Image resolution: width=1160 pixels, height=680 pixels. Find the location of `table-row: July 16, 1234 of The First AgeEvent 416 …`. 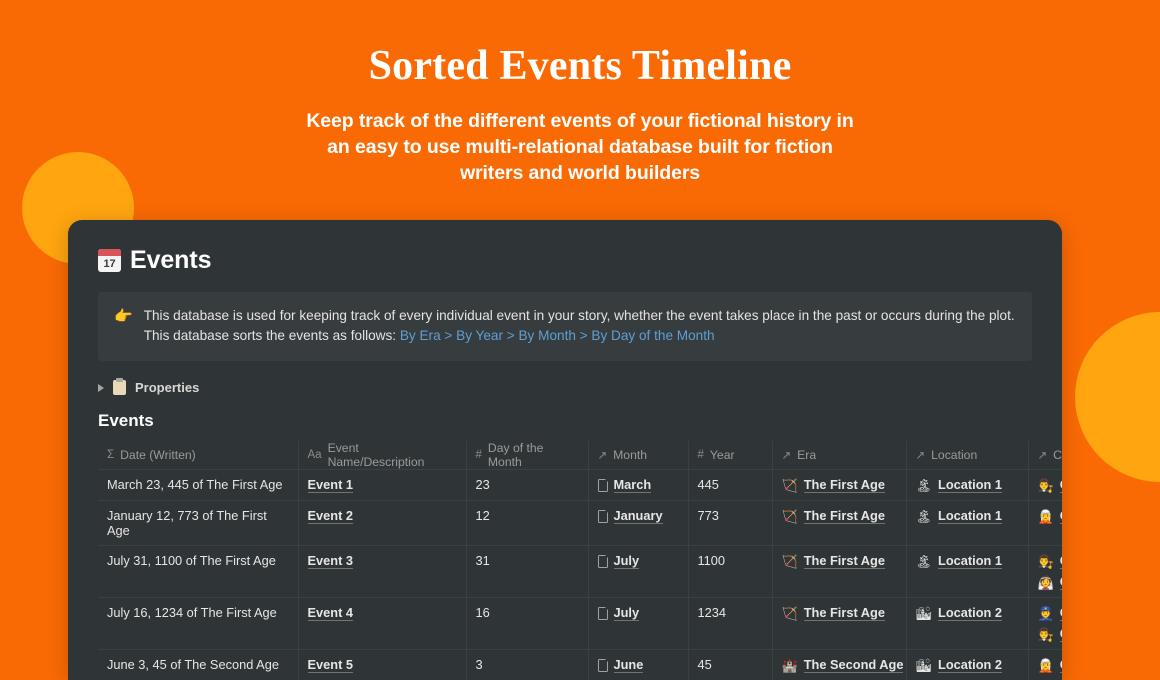

table-row: July 16, 1234 of The First AgeEvent 416 … is located at coordinates (580, 624).